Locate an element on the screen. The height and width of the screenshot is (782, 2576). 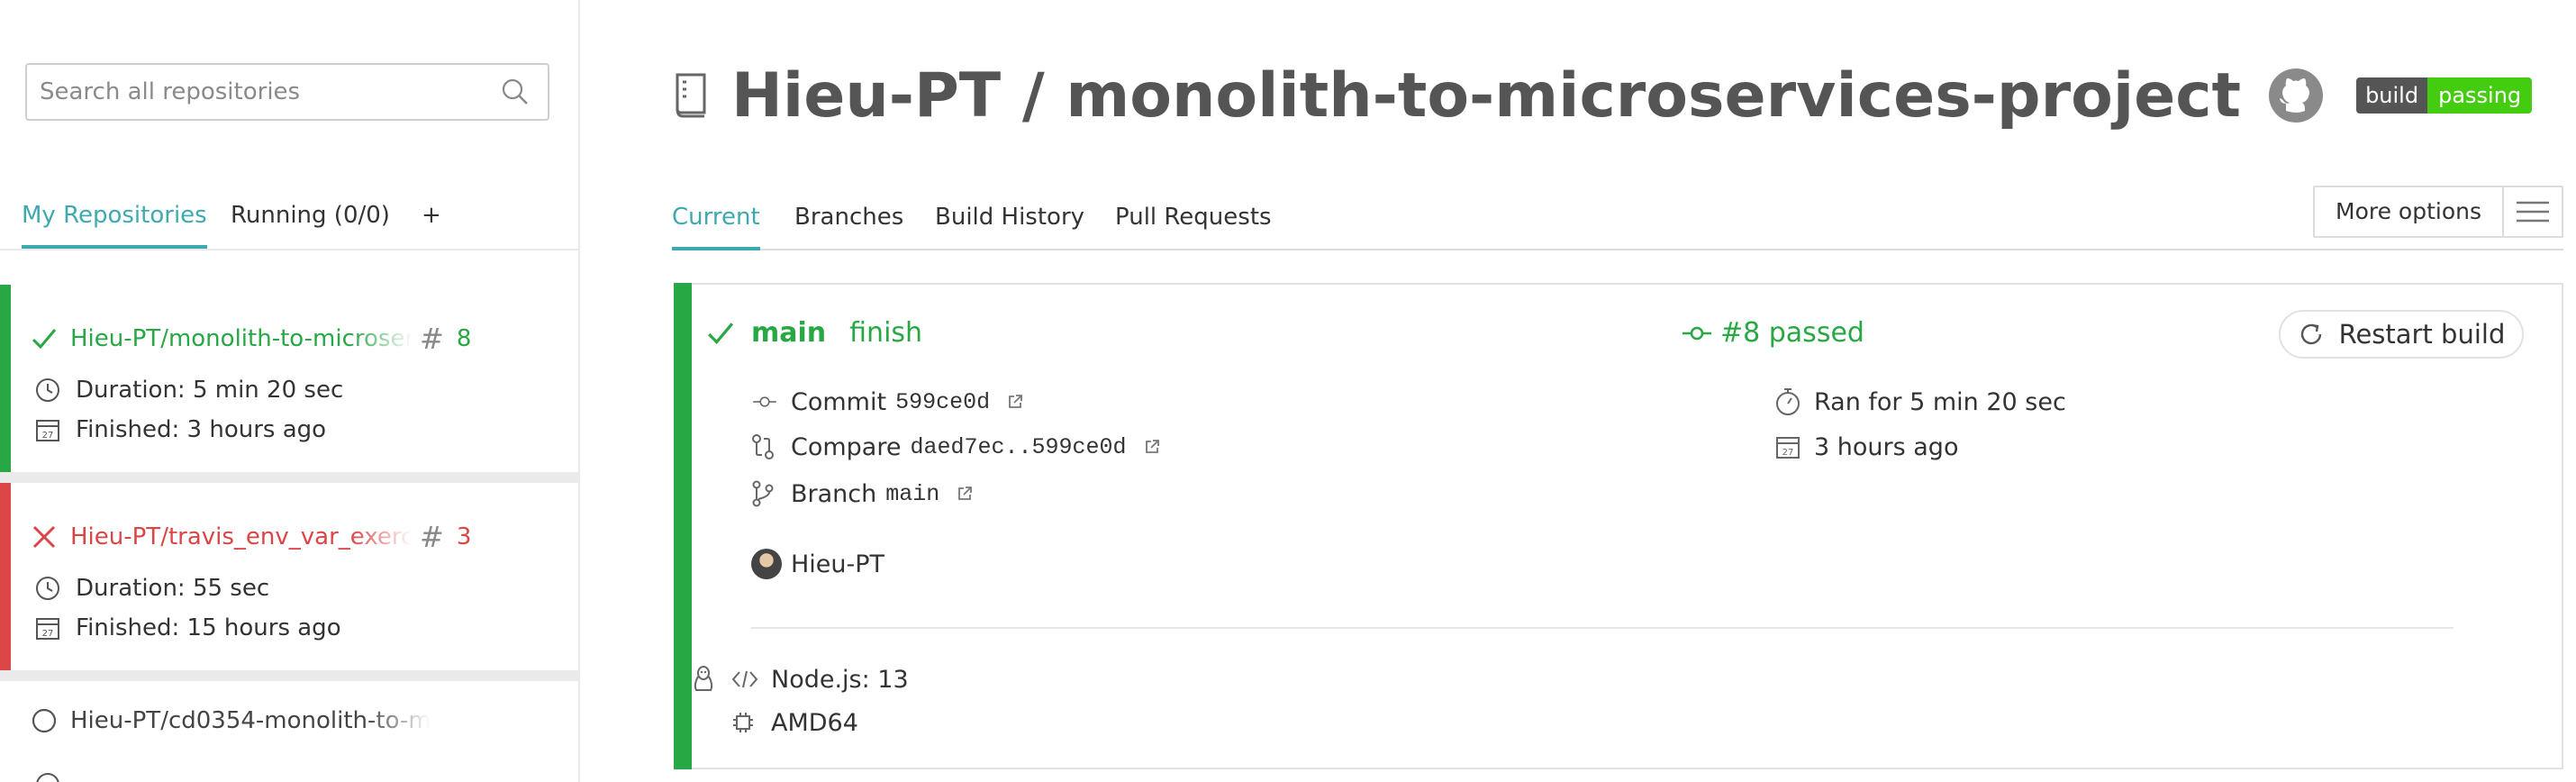
repo-duration: Duration: 55 sec is located at coordinates (151, 588).